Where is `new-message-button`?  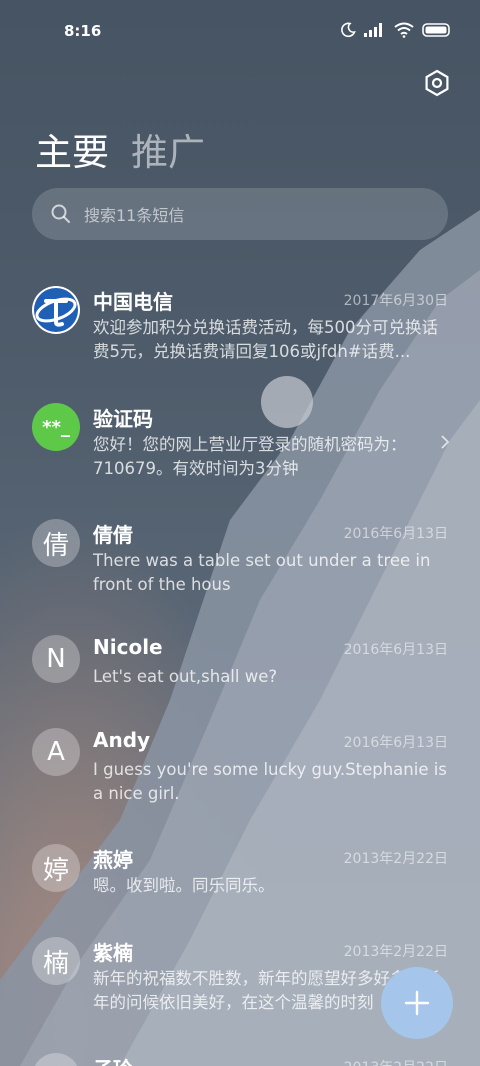 new-message-button is located at coordinates (417, 1003).